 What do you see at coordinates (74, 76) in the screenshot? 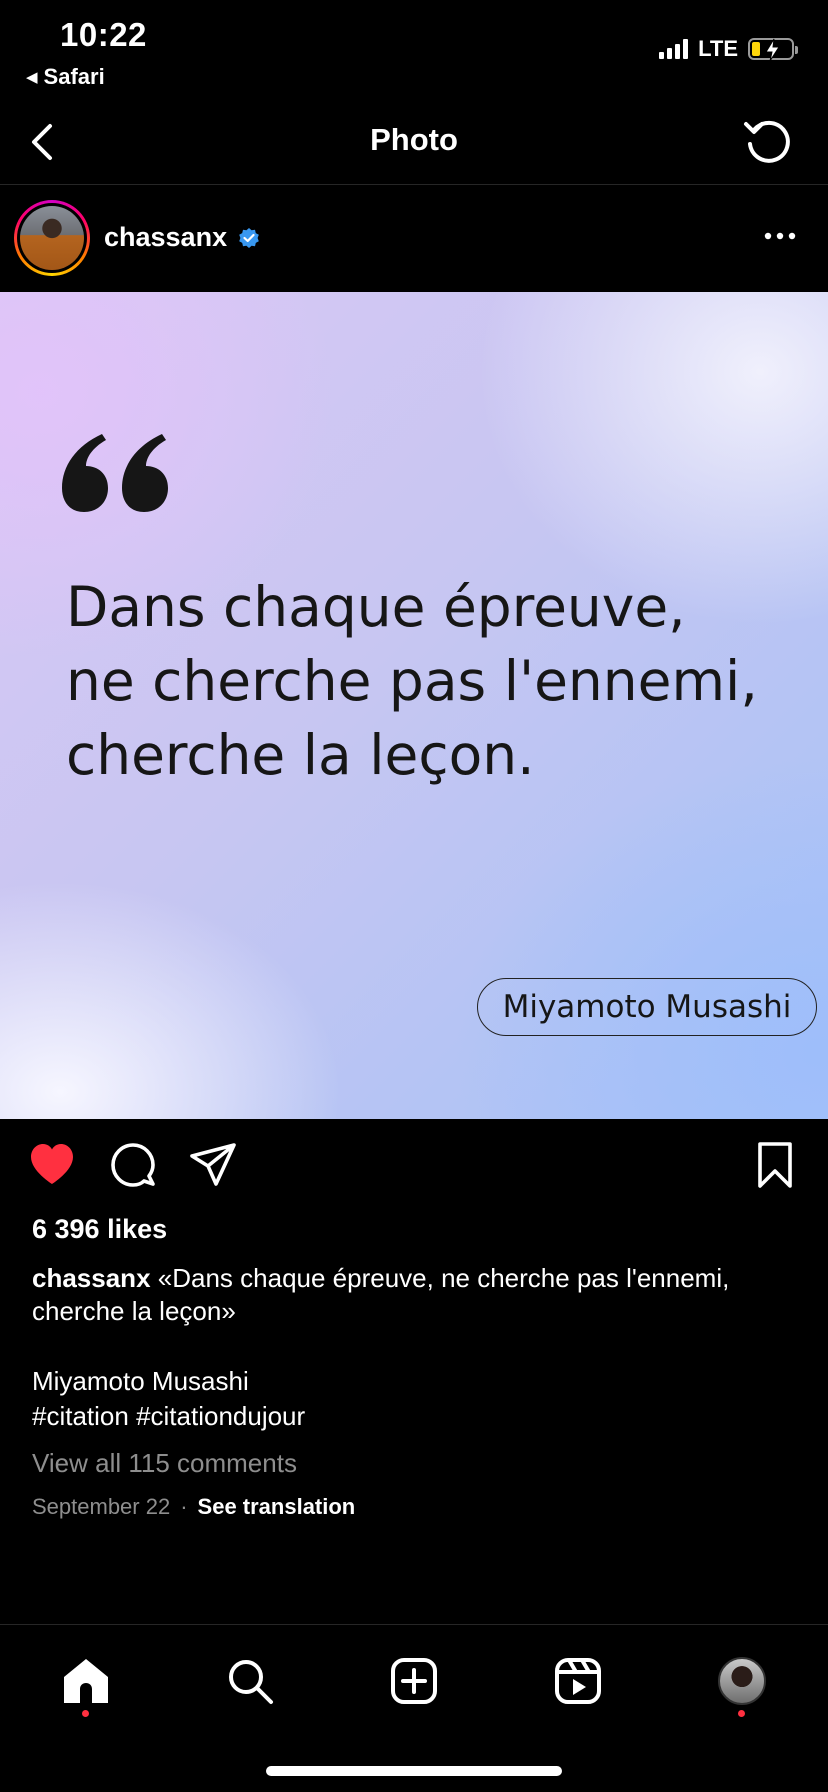
I see `back-app-label: Safari` at bounding box center [74, 76].